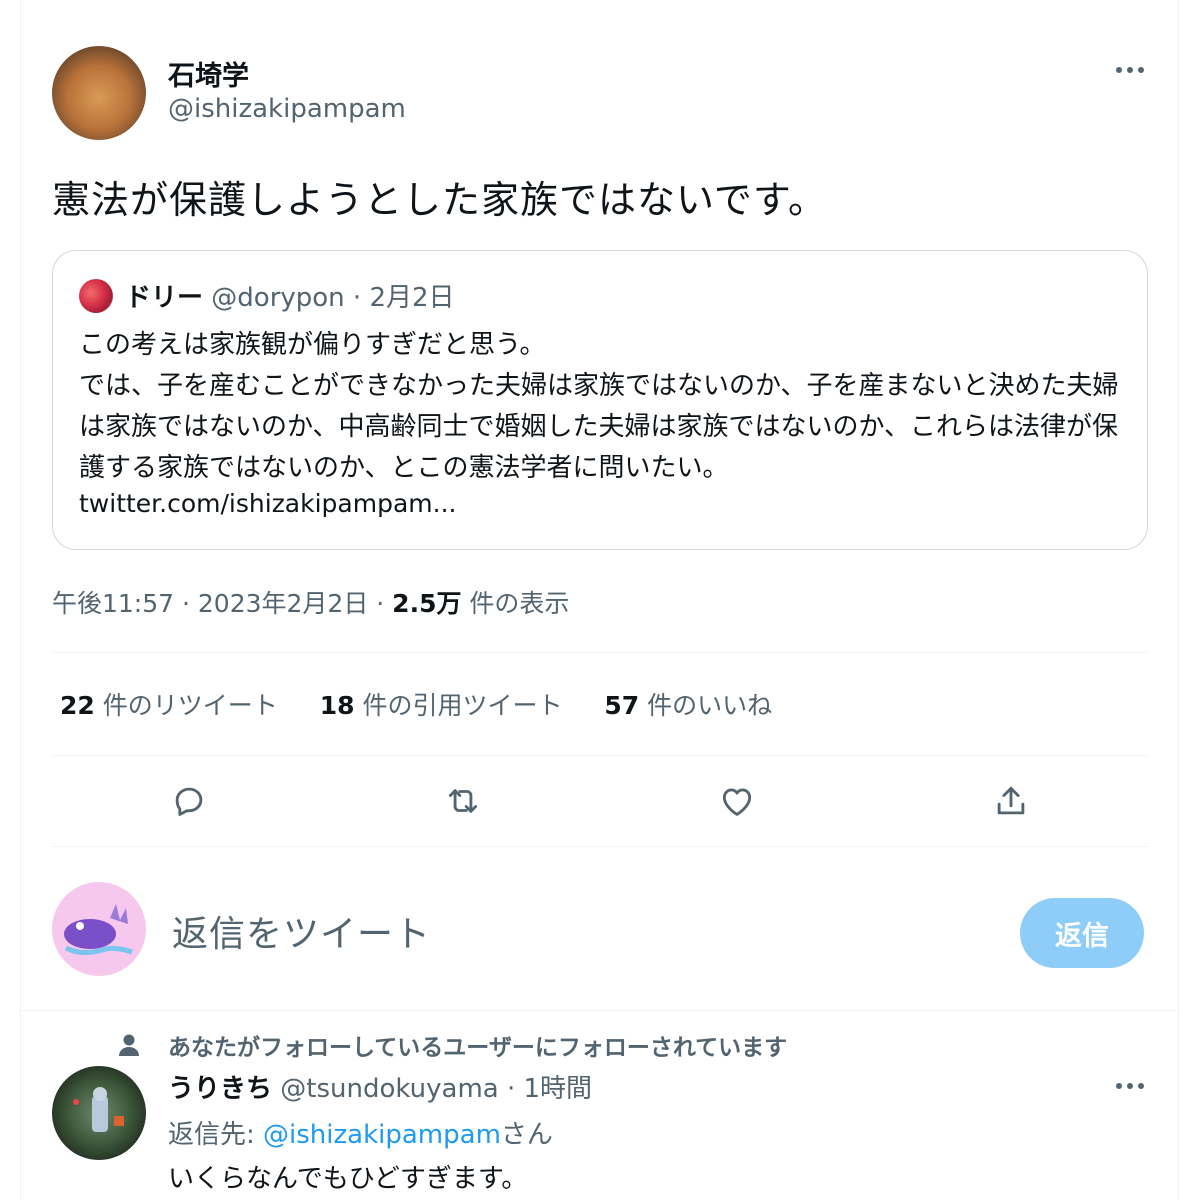 Image resolution: width=1200 pixels, height=1200 pixels. I want to click on reply-input, so click(582, 934).